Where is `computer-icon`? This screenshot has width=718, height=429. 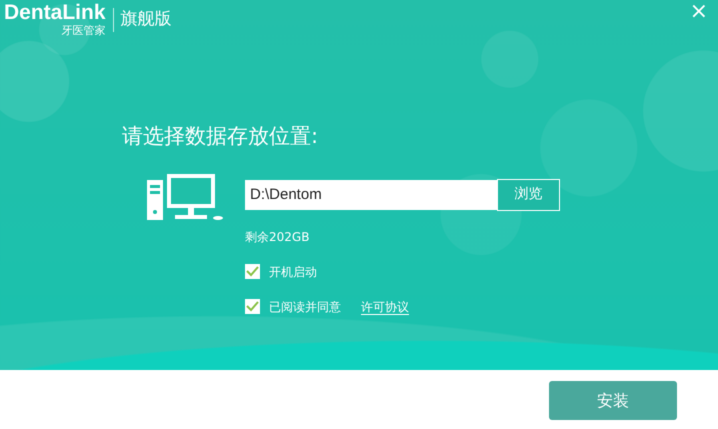
computer-icon is located at coordinates (184, 198).